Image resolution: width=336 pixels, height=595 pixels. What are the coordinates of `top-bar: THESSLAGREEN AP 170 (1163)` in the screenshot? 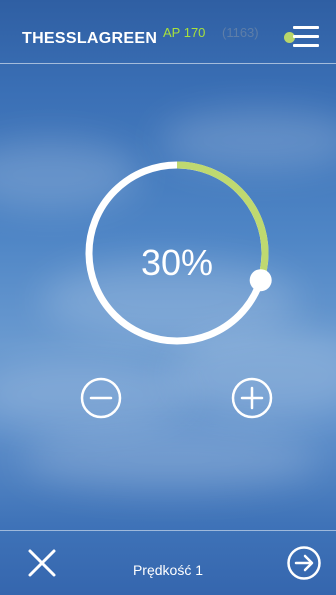 It's located at (168, 32).